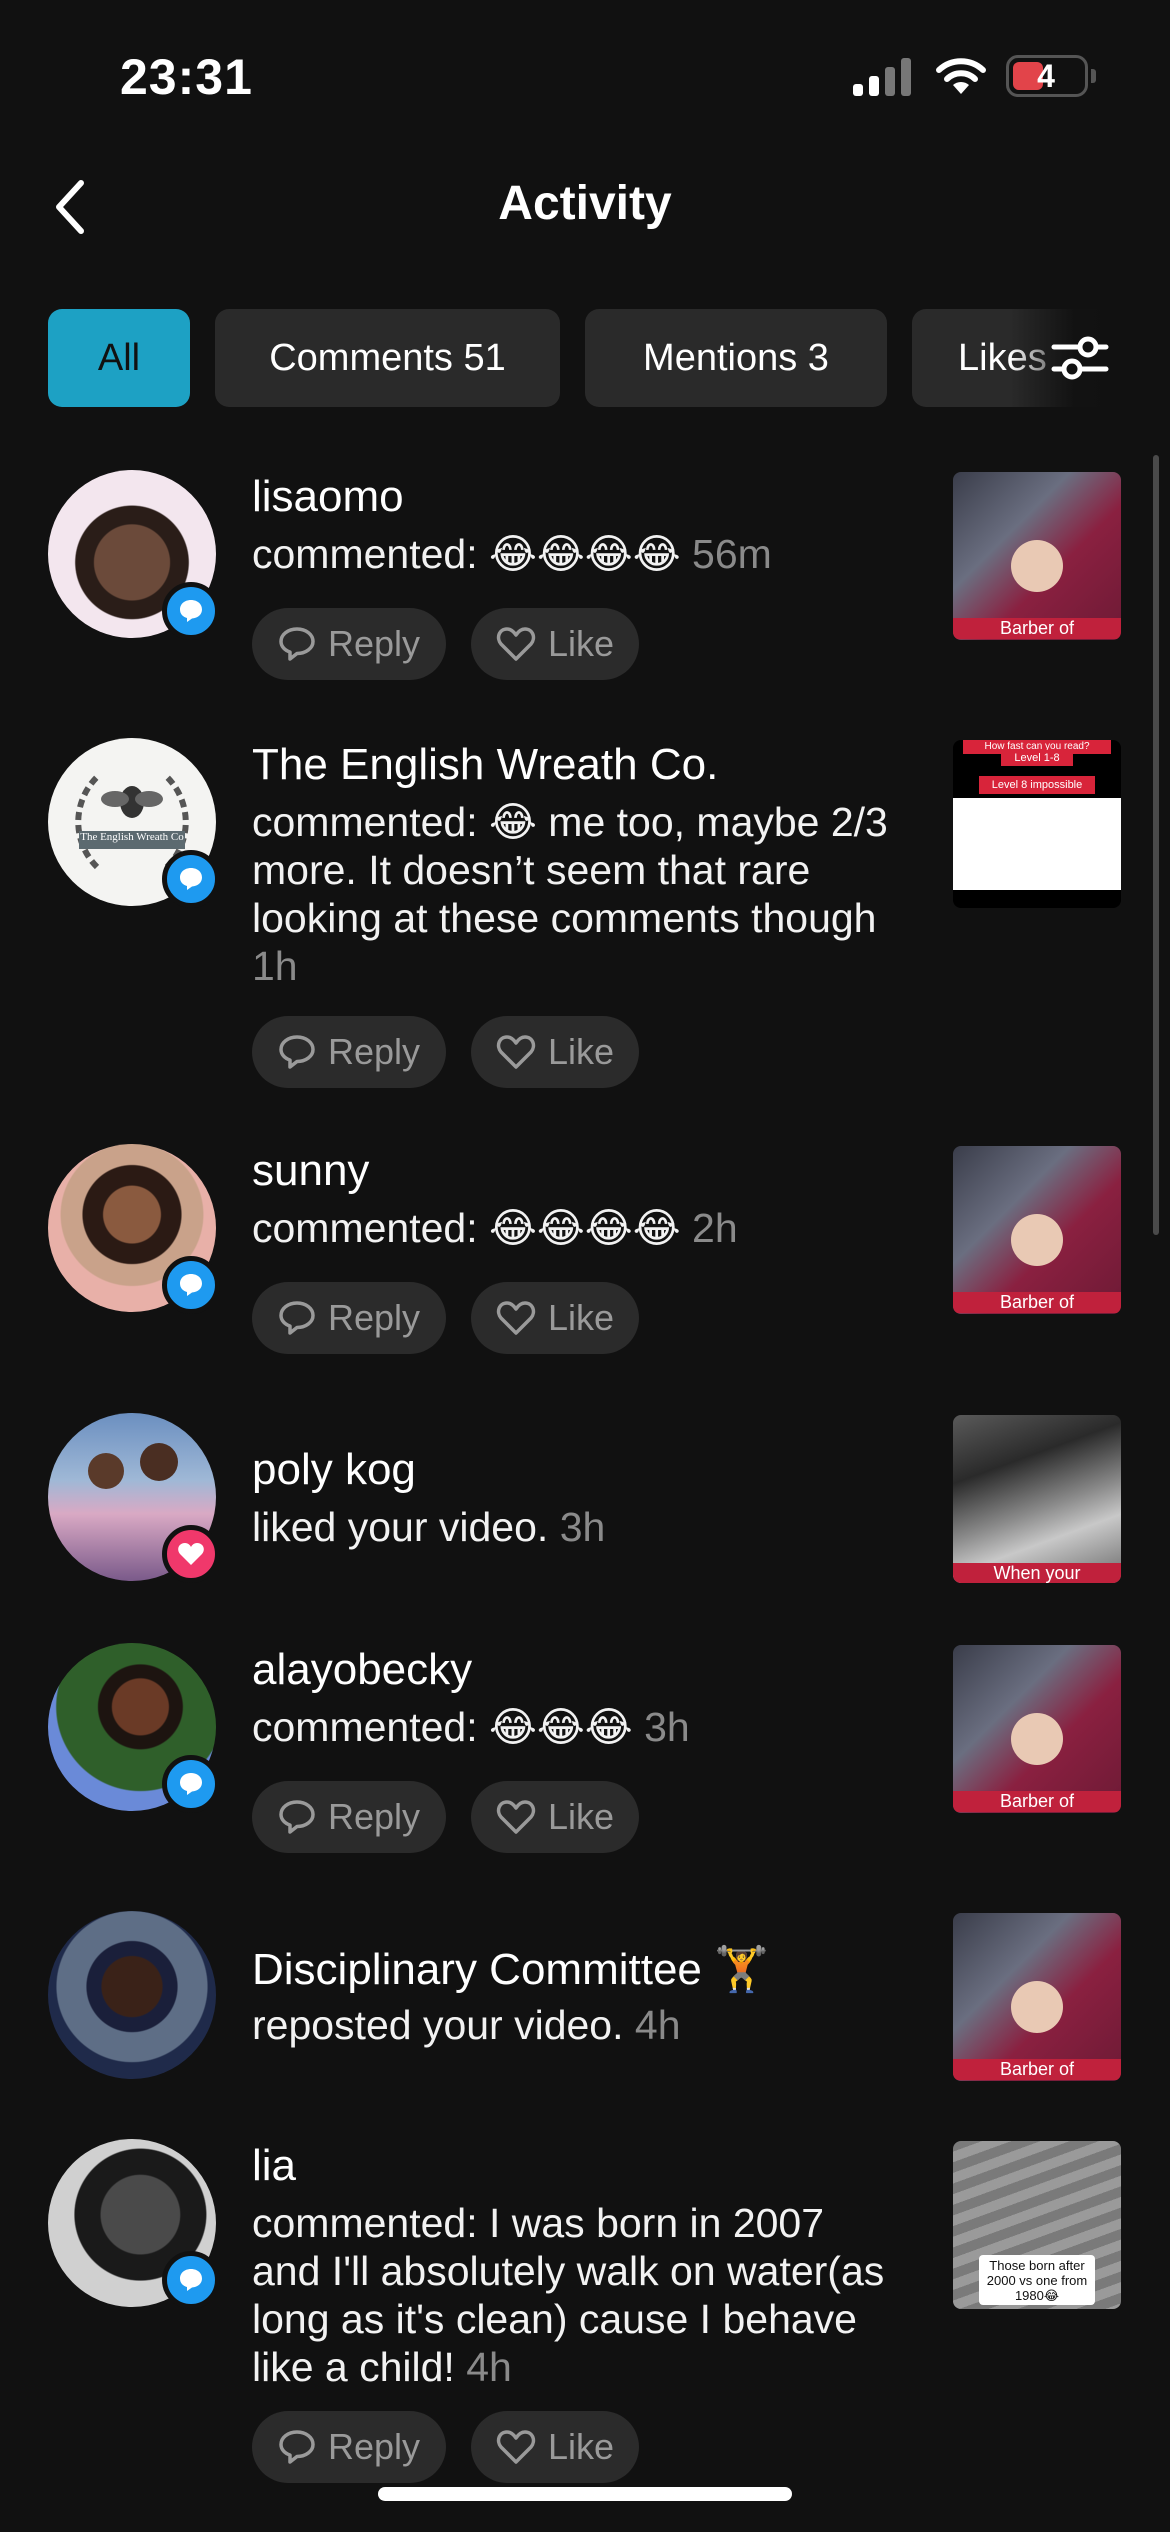 Image resolution: width=1170 pixels, height=2532 pixels. I want to click on battery-level: 4, so click(1046, 76).